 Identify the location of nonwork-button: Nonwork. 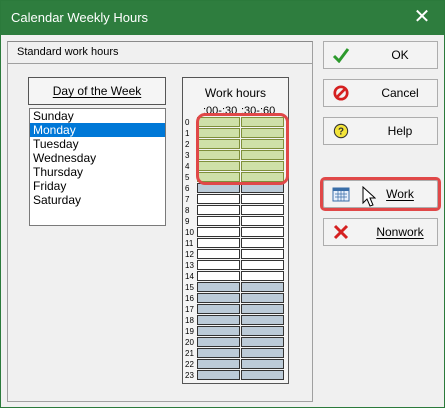
(380, 232).